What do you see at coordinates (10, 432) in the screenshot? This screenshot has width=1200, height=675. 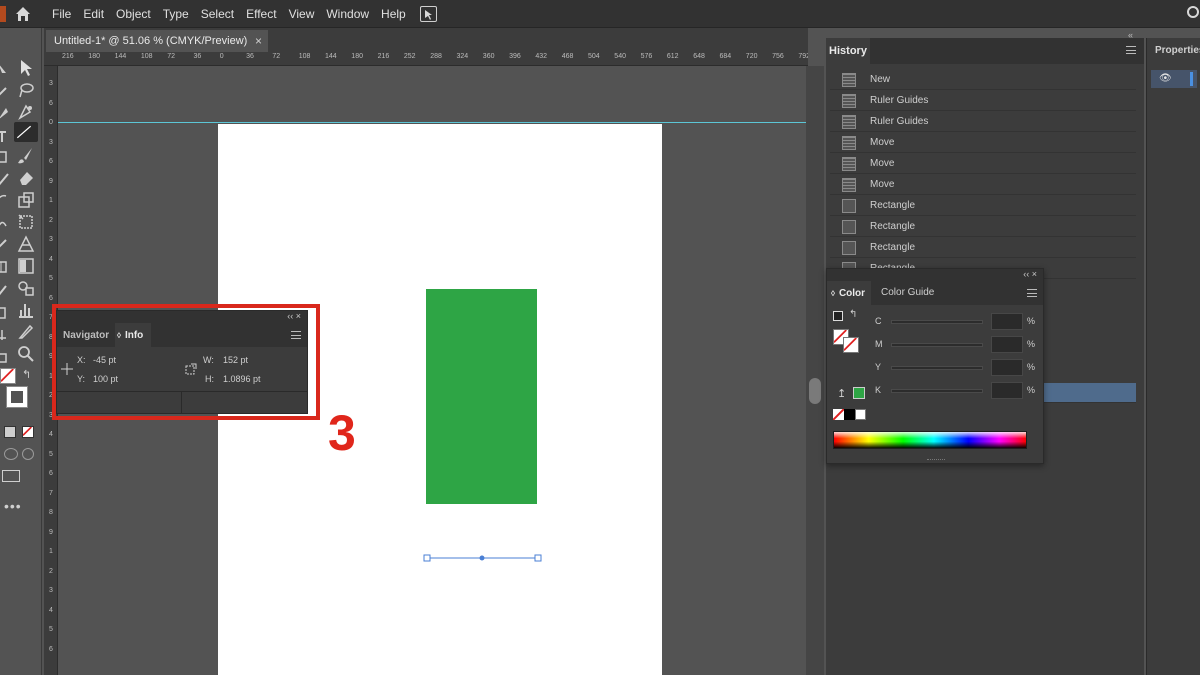 I see `color-mode-icon` at bounding box center [10, 432].